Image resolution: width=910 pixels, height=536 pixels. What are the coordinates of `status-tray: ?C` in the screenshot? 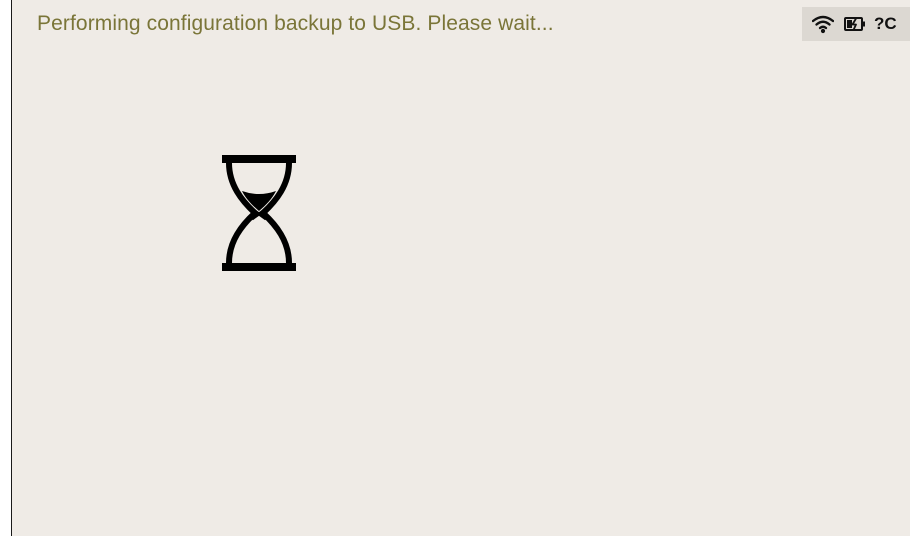 It's located at (856, 24).